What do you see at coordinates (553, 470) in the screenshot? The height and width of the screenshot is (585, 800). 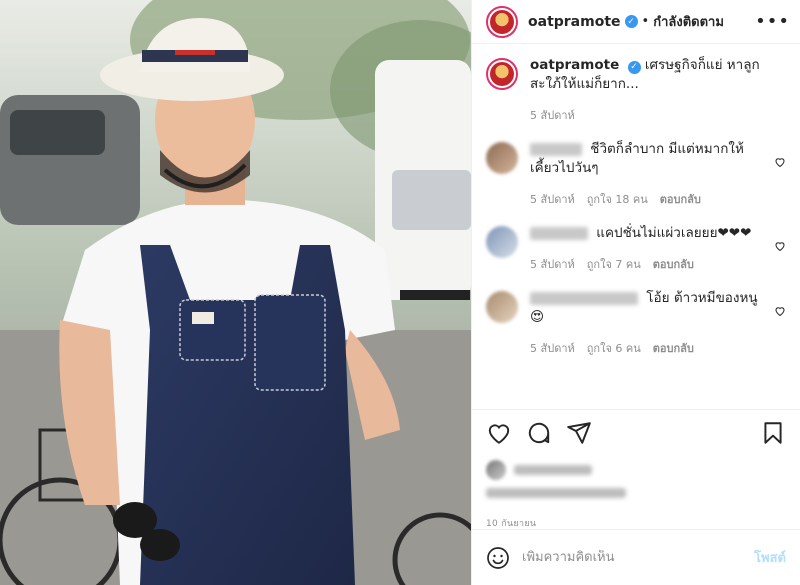 I see `liker-name-blurred` at bounding box center [553, 470].